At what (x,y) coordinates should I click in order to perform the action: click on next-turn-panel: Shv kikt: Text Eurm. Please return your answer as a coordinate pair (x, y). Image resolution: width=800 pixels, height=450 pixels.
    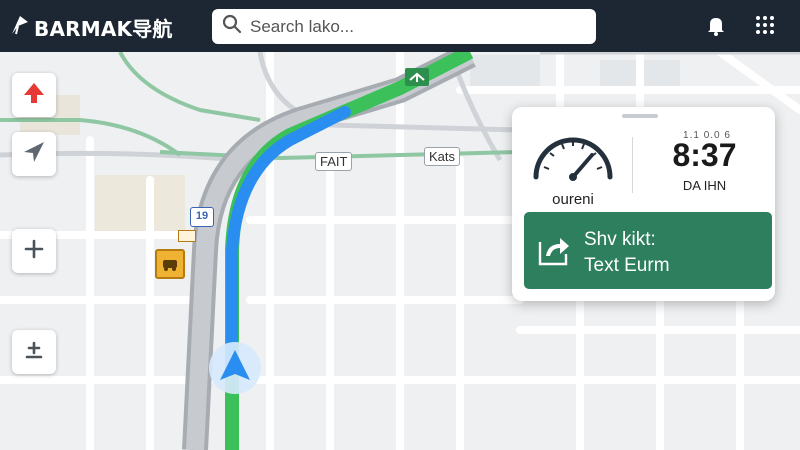
    Looking at the image, I should click on (648, 250).